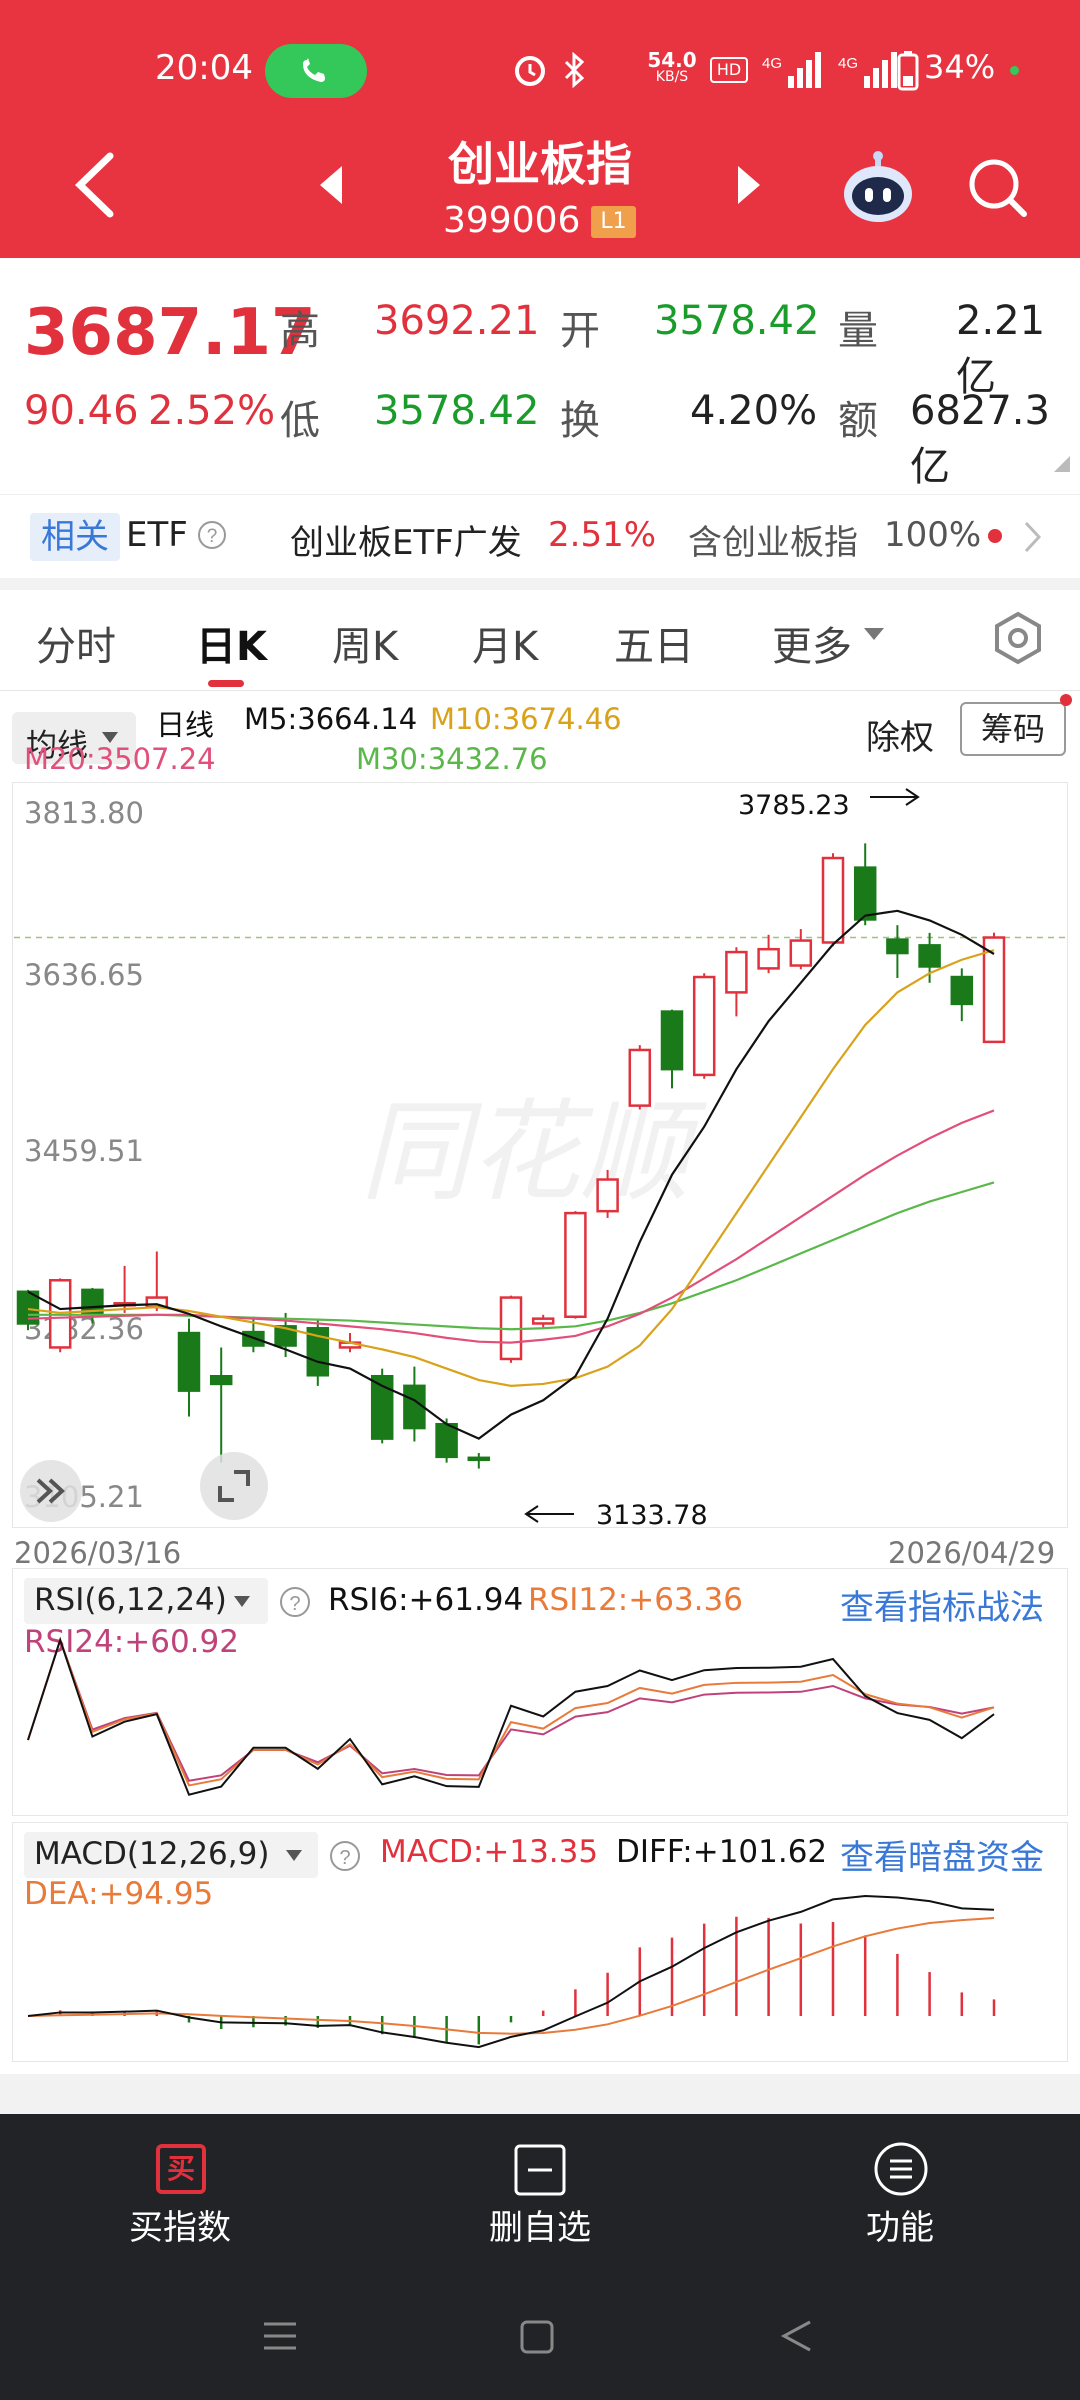 This screenshot has height=2400, width=1080. What do you see at coordinates (540, 2224) in the screenshot?
I see `remove-watchlist-button: 删自选` at bounding box center [540, 2224].